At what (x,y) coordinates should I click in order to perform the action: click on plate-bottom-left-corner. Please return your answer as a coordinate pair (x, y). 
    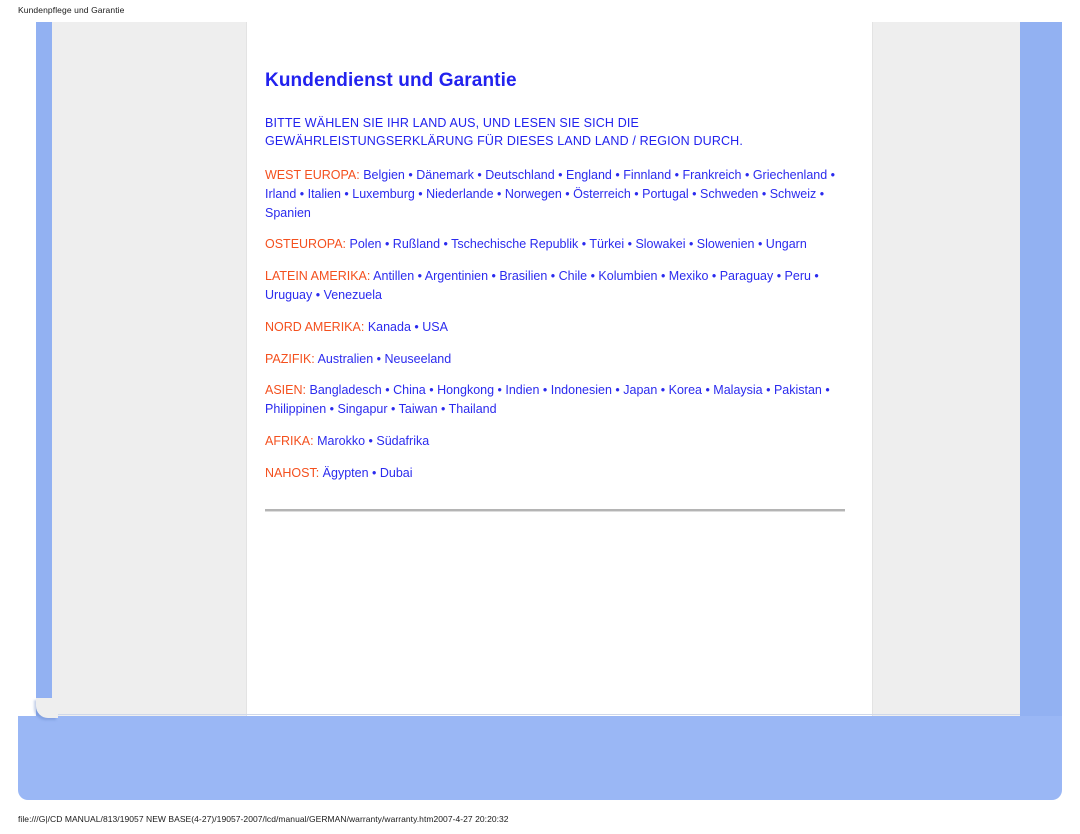
    Looking at the image, I should click on (47, 708).